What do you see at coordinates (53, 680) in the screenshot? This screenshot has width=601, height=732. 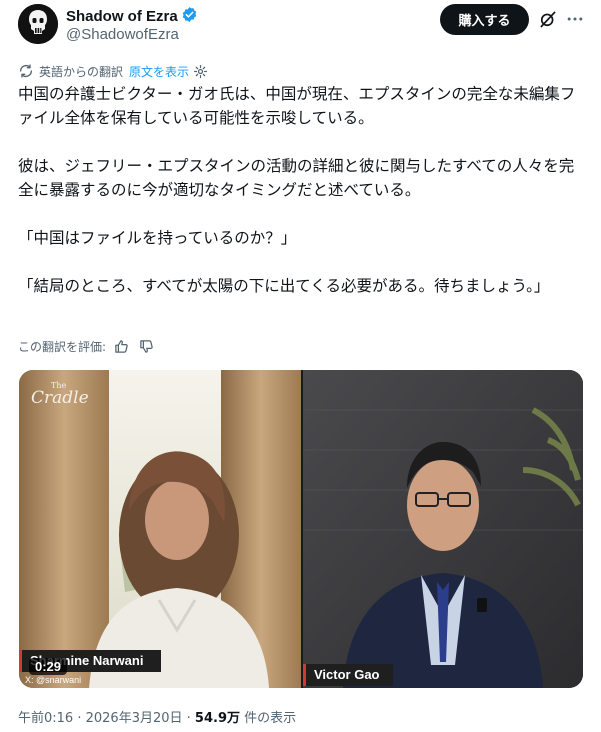 I see `video-credit: X: @snarwani` at bounding box center [53, 680].